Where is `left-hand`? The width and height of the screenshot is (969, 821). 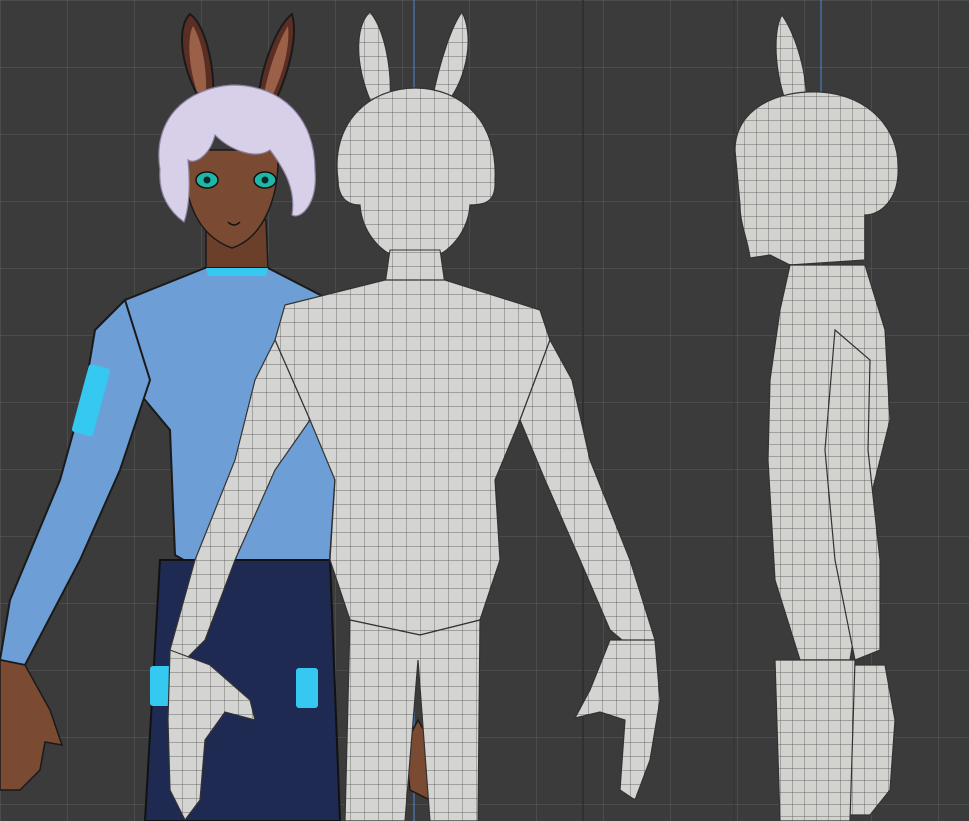 left-hand is located at coordinates (32, 725).